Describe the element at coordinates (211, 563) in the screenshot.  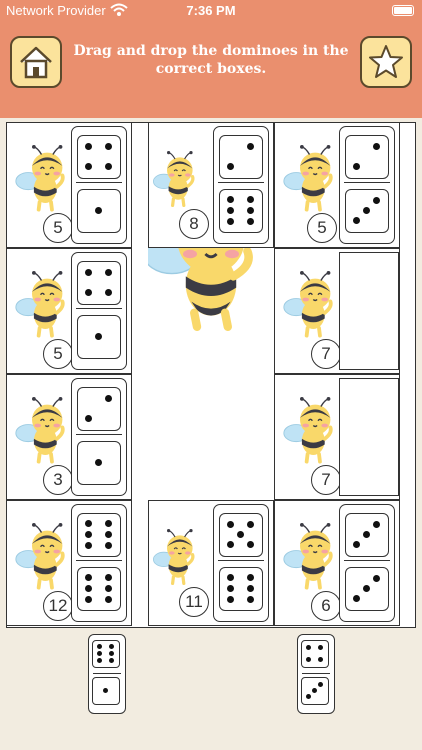
I see `board-cell: 11` at that location.